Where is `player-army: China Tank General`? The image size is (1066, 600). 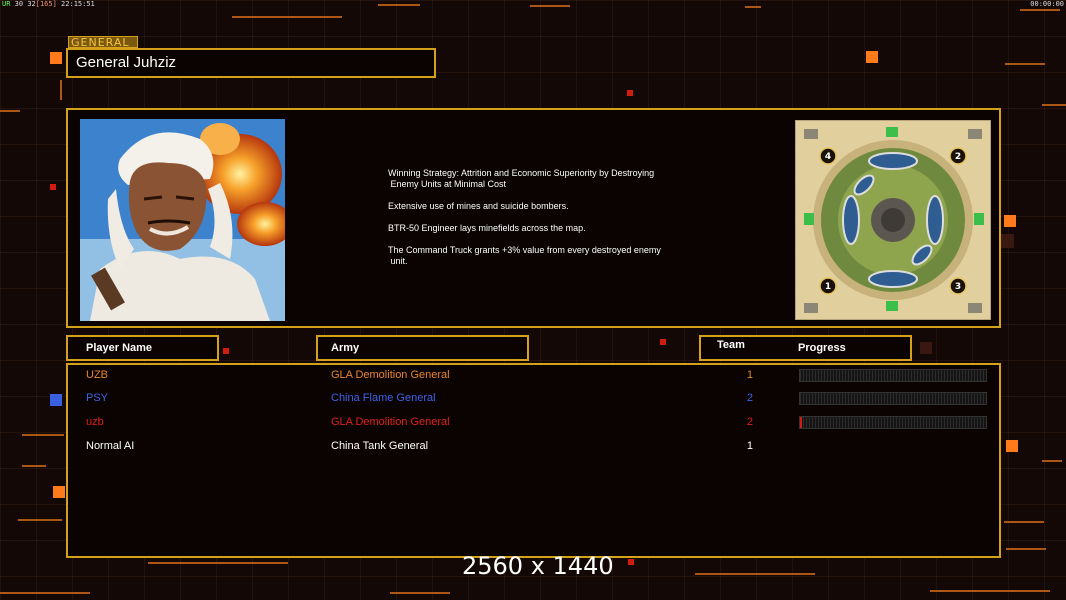
player-army: China Tank General is located at coordinates (380, 446).